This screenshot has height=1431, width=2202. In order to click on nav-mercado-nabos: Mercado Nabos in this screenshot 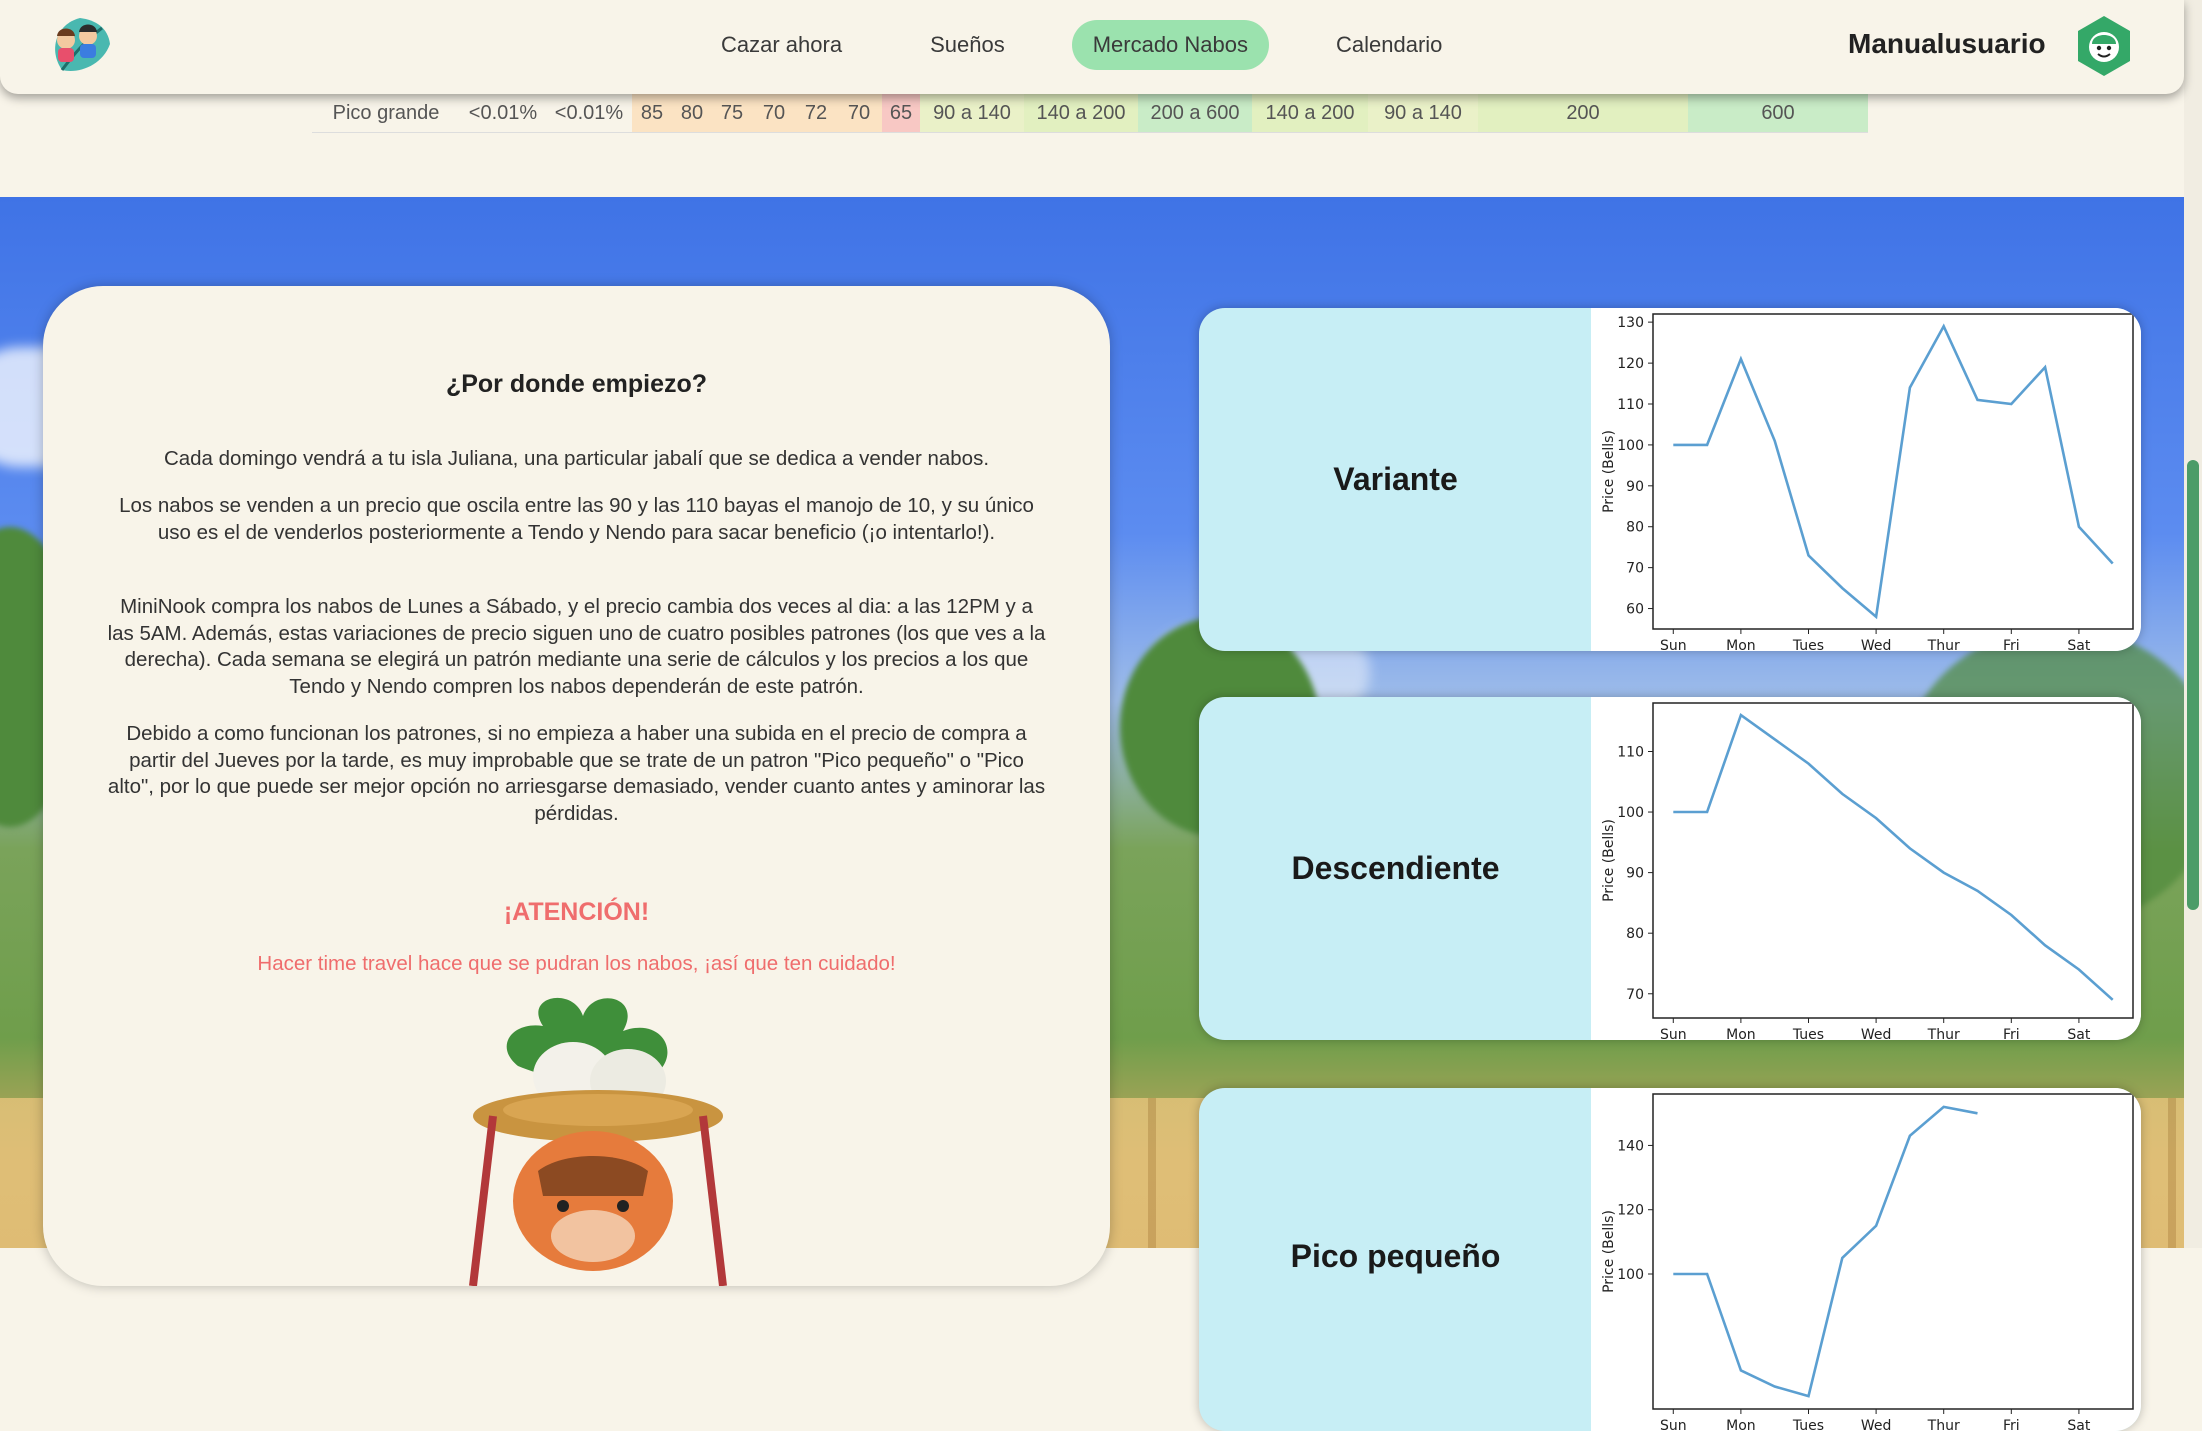, I will do `click(1170, 45)`.